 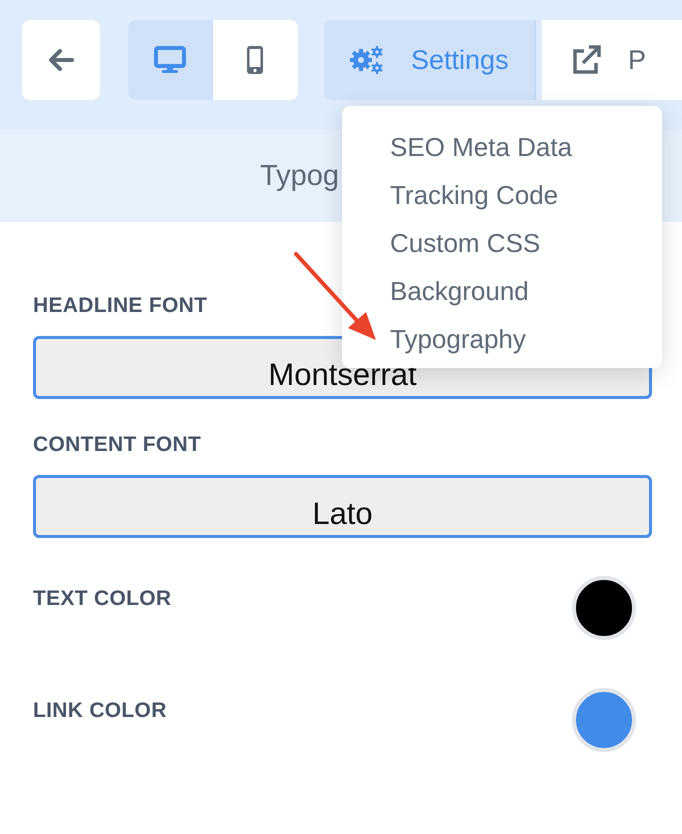 I want to click on gears-icon, so click(x=367, y=60).